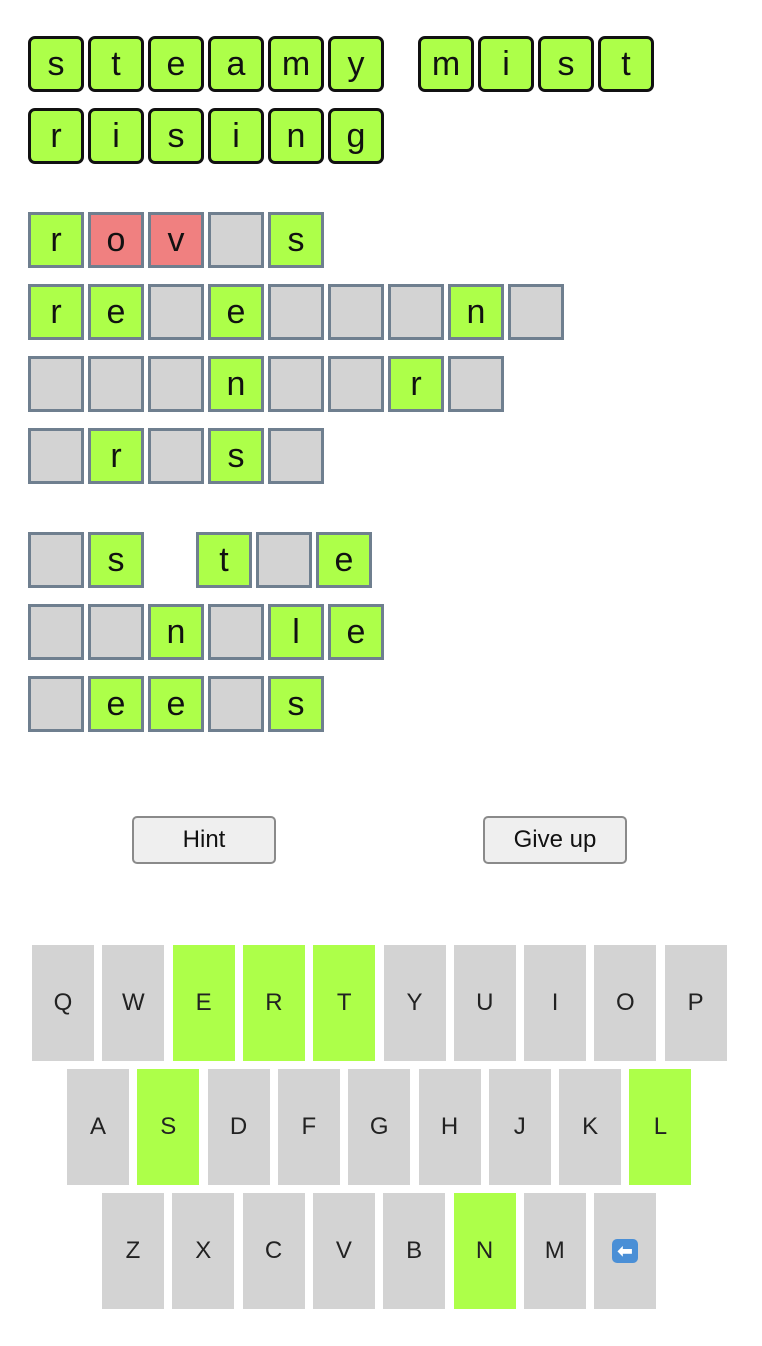 The image size is (762, 1346). Describe the element at coordinates (273, 1251) in the screenshot. I see `key-c: C` at that location.